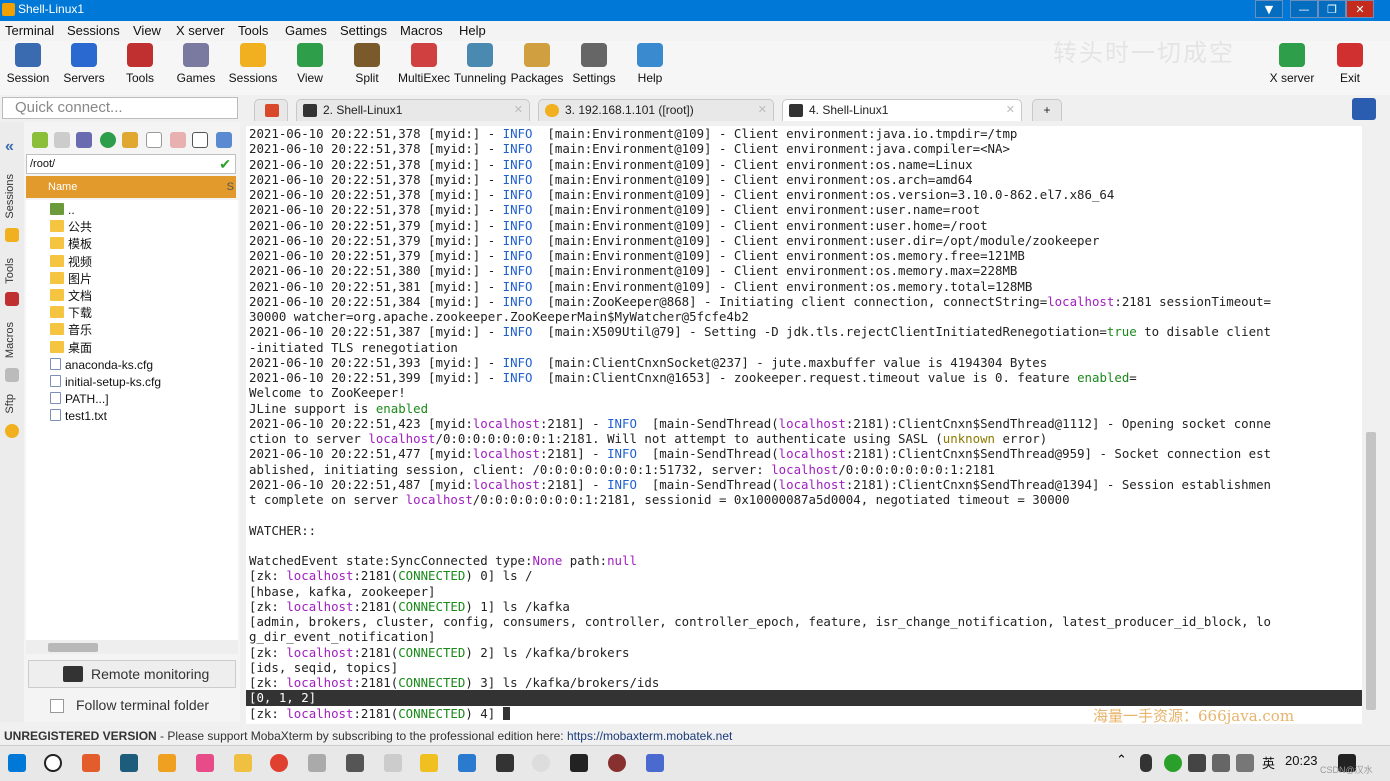  I want to click on toolbar-help-button: Help, so click(650, 64).